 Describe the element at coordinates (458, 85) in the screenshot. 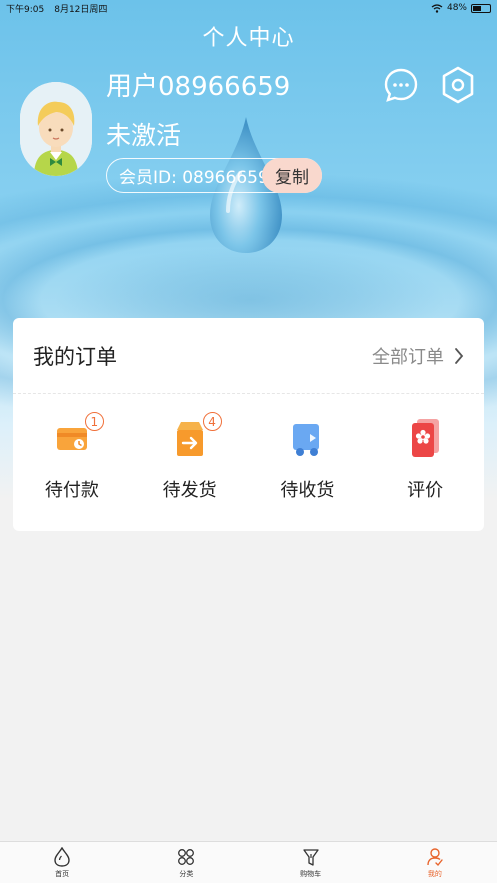

I see `settings-icon` at that location.